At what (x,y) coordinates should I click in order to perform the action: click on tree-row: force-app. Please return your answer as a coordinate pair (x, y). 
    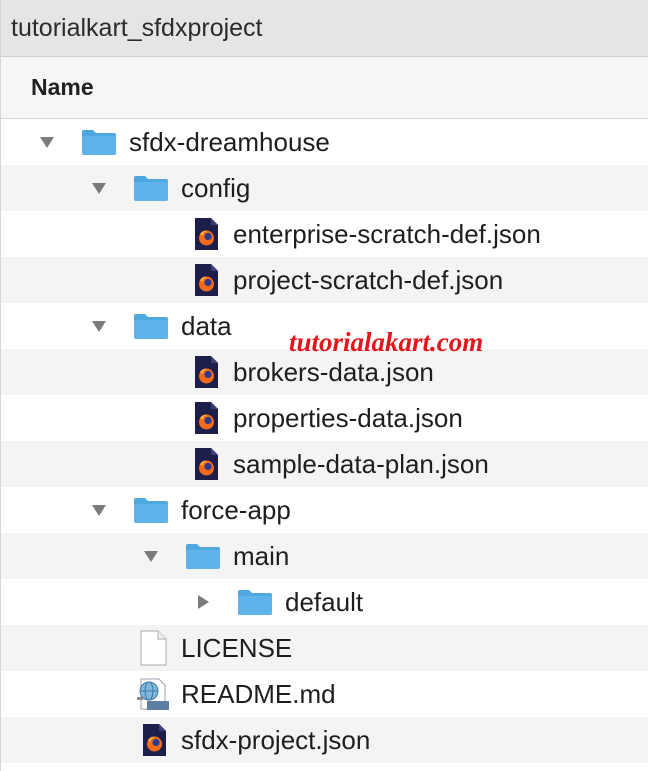
    Looking at the image, I should click on (324, 510).